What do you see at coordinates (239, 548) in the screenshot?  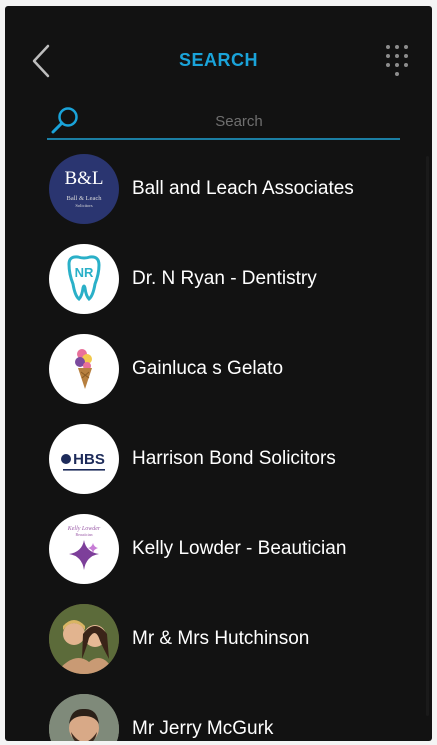 I see `contact-name: Kelly Lowder - Beautician` at bounding box center [239, 548].